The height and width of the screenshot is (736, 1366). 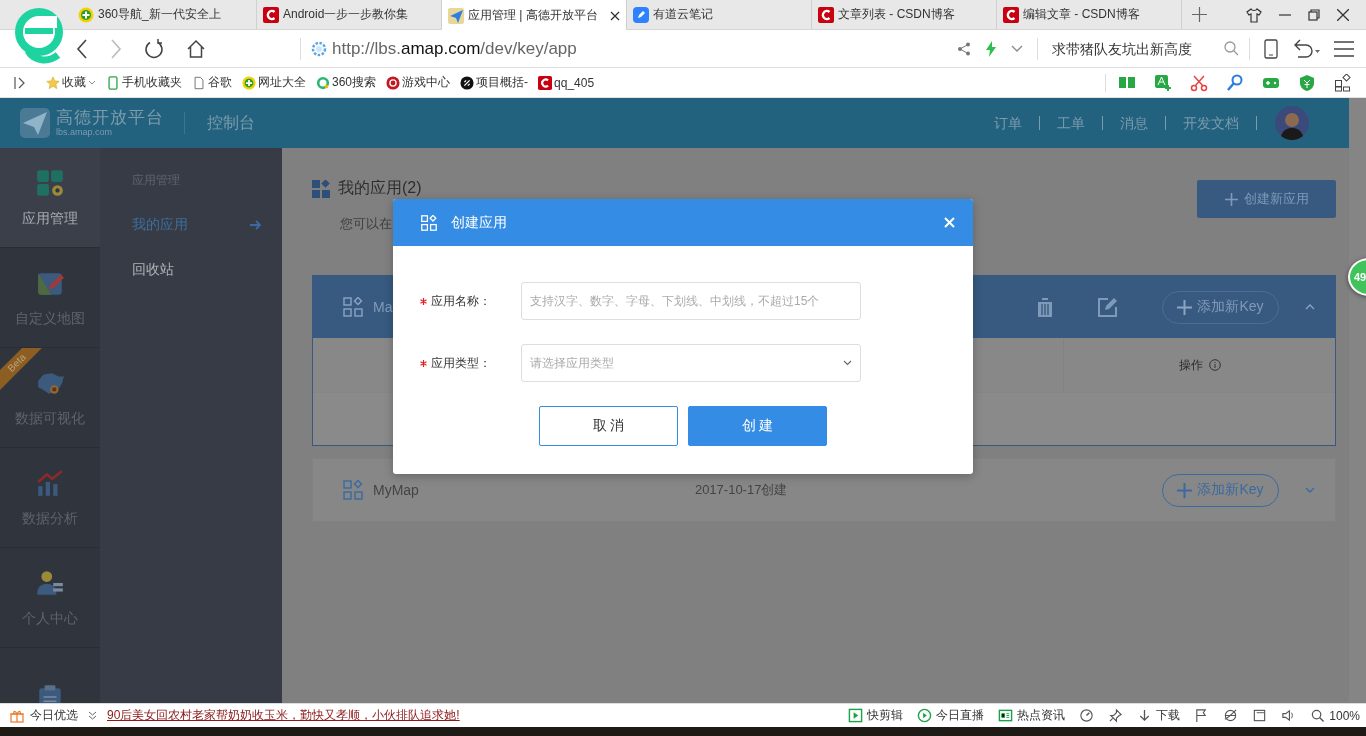 What do you see at coordinates (418, 82) in the screenshot?
I see `bookmark: 游戏中心` at bounding box center [418, 82].